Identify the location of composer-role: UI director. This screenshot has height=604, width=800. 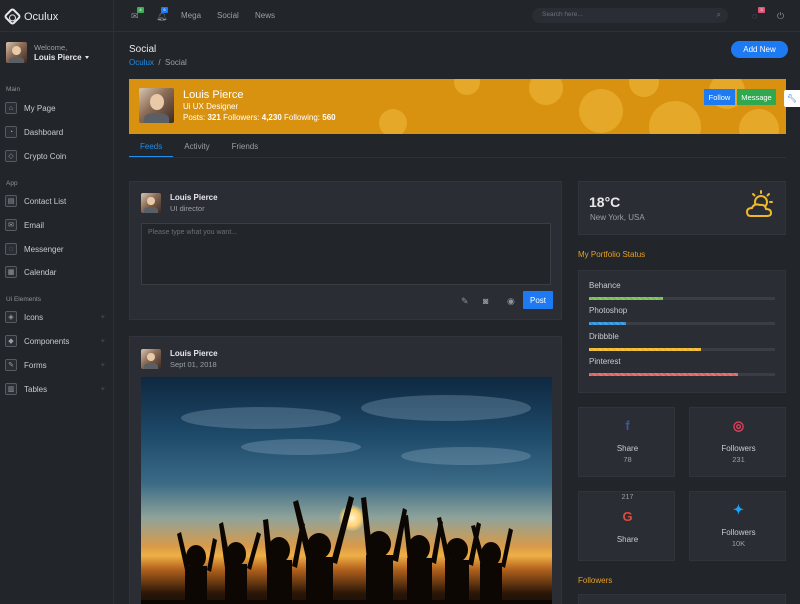
(187, 208).